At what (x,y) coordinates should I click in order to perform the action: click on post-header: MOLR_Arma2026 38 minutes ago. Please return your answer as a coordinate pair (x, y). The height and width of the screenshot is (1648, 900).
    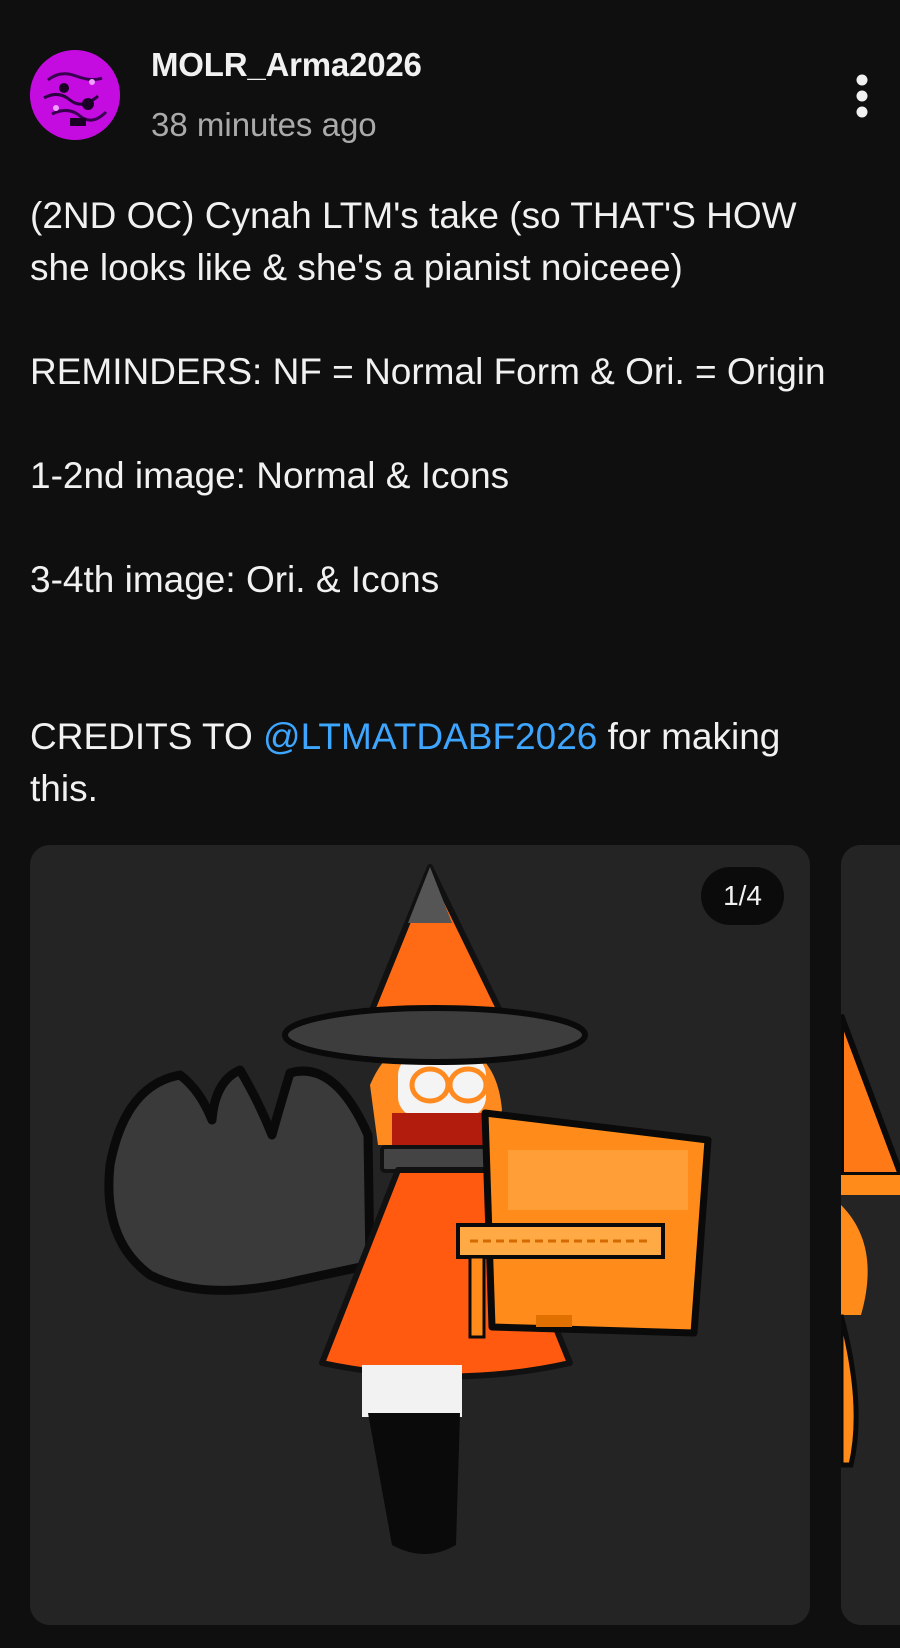
    Looking at the image, I should click on (450, 80).